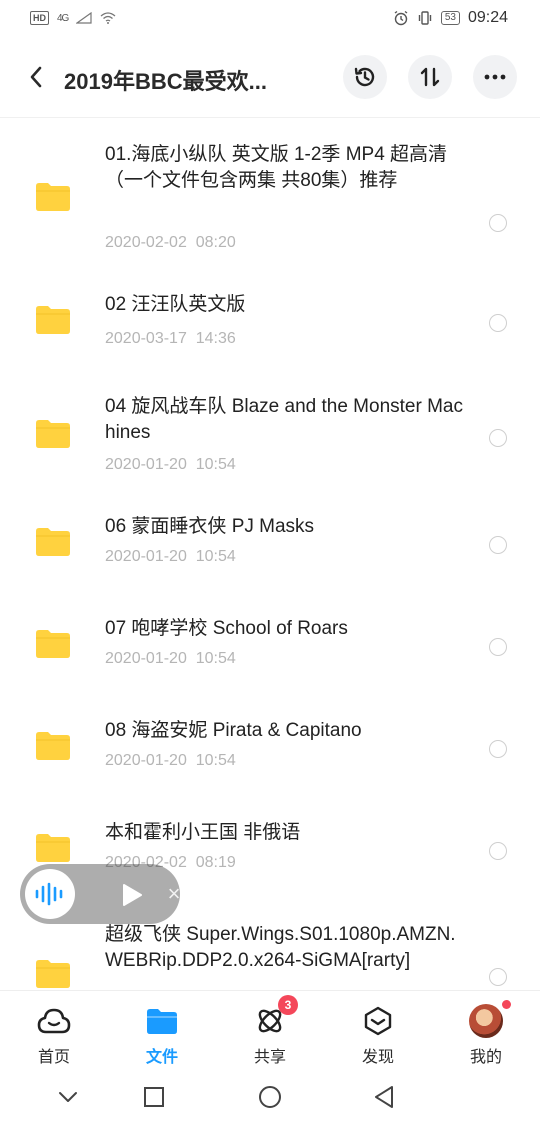 Image resolution: width=540 pixels, height=1122 pixels. Describe the element at coordinates (39, 18) in the screenshot. I see `hd-icon: HD` at that location.